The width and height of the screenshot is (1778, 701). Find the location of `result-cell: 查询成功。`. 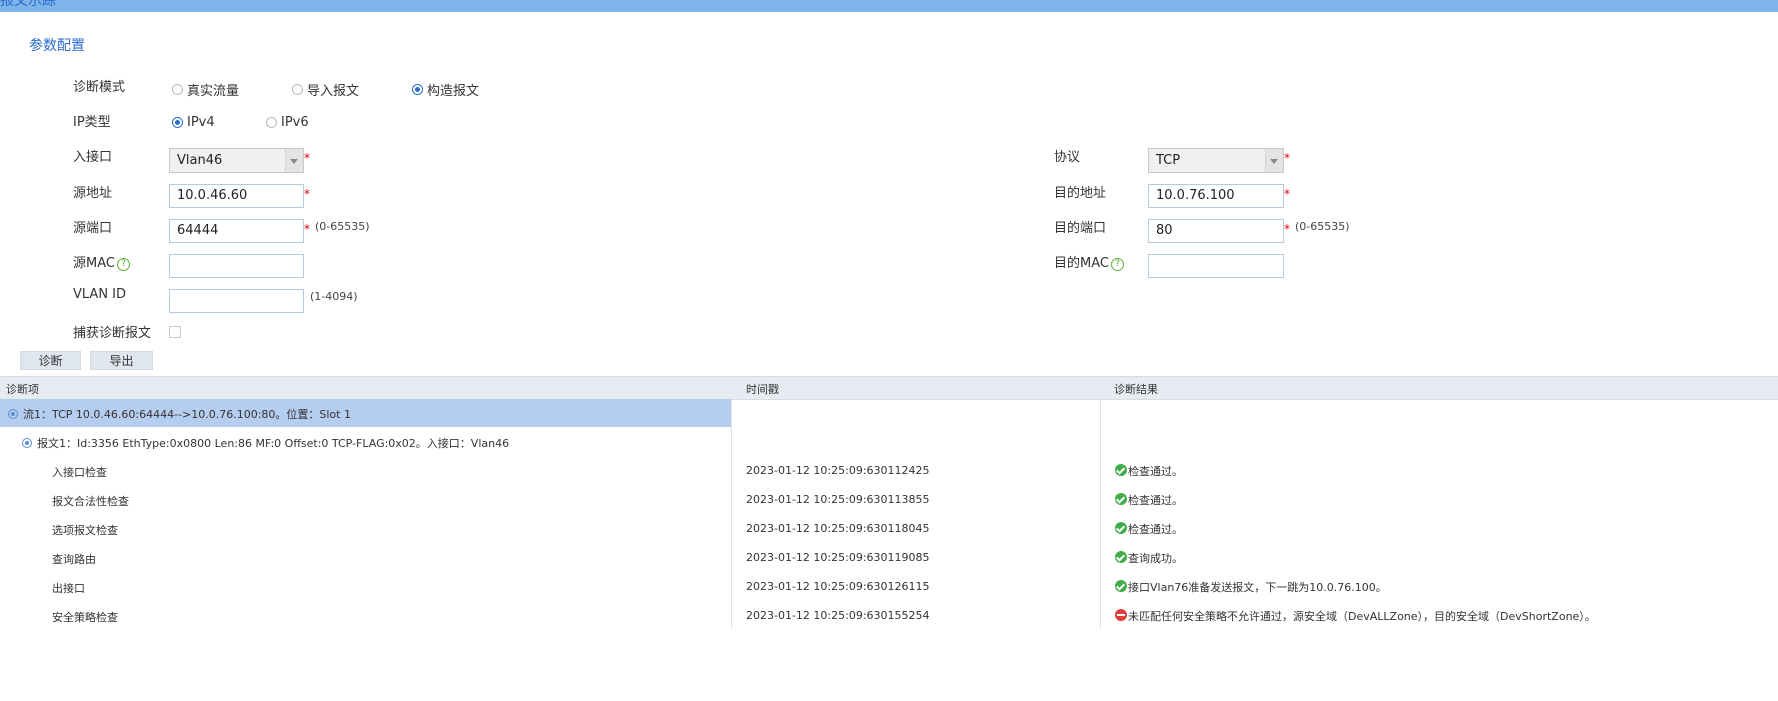

result-cell: 查询成功。 is located at coordinates (1149, 558).